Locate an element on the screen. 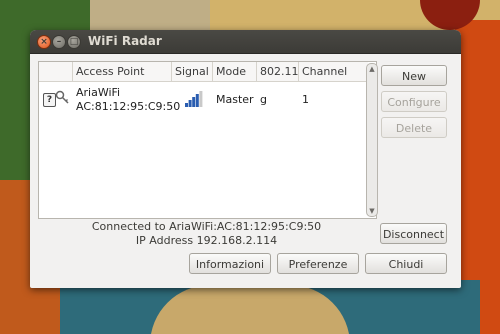 The image size is (500, 334). bssid-text: AC:81:12:95:C9:50 is located at coordinates (128, 106).